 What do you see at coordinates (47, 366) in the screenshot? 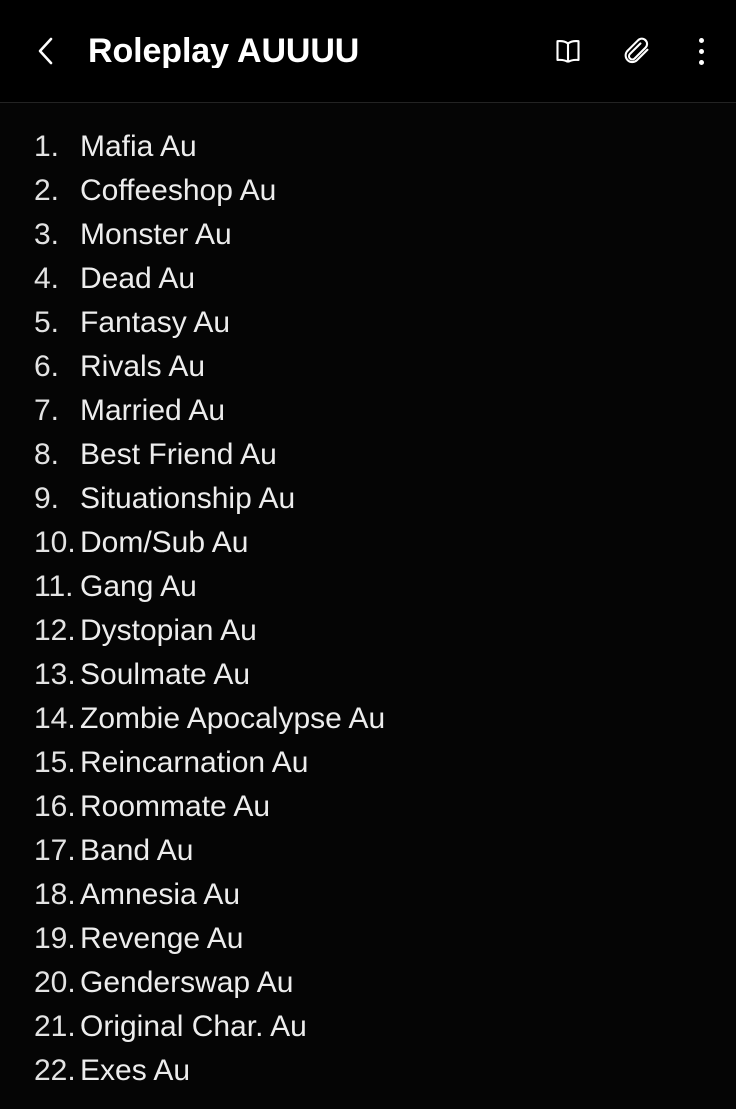
I see `list-item-number: 6.` at bounding box center [47, 366].